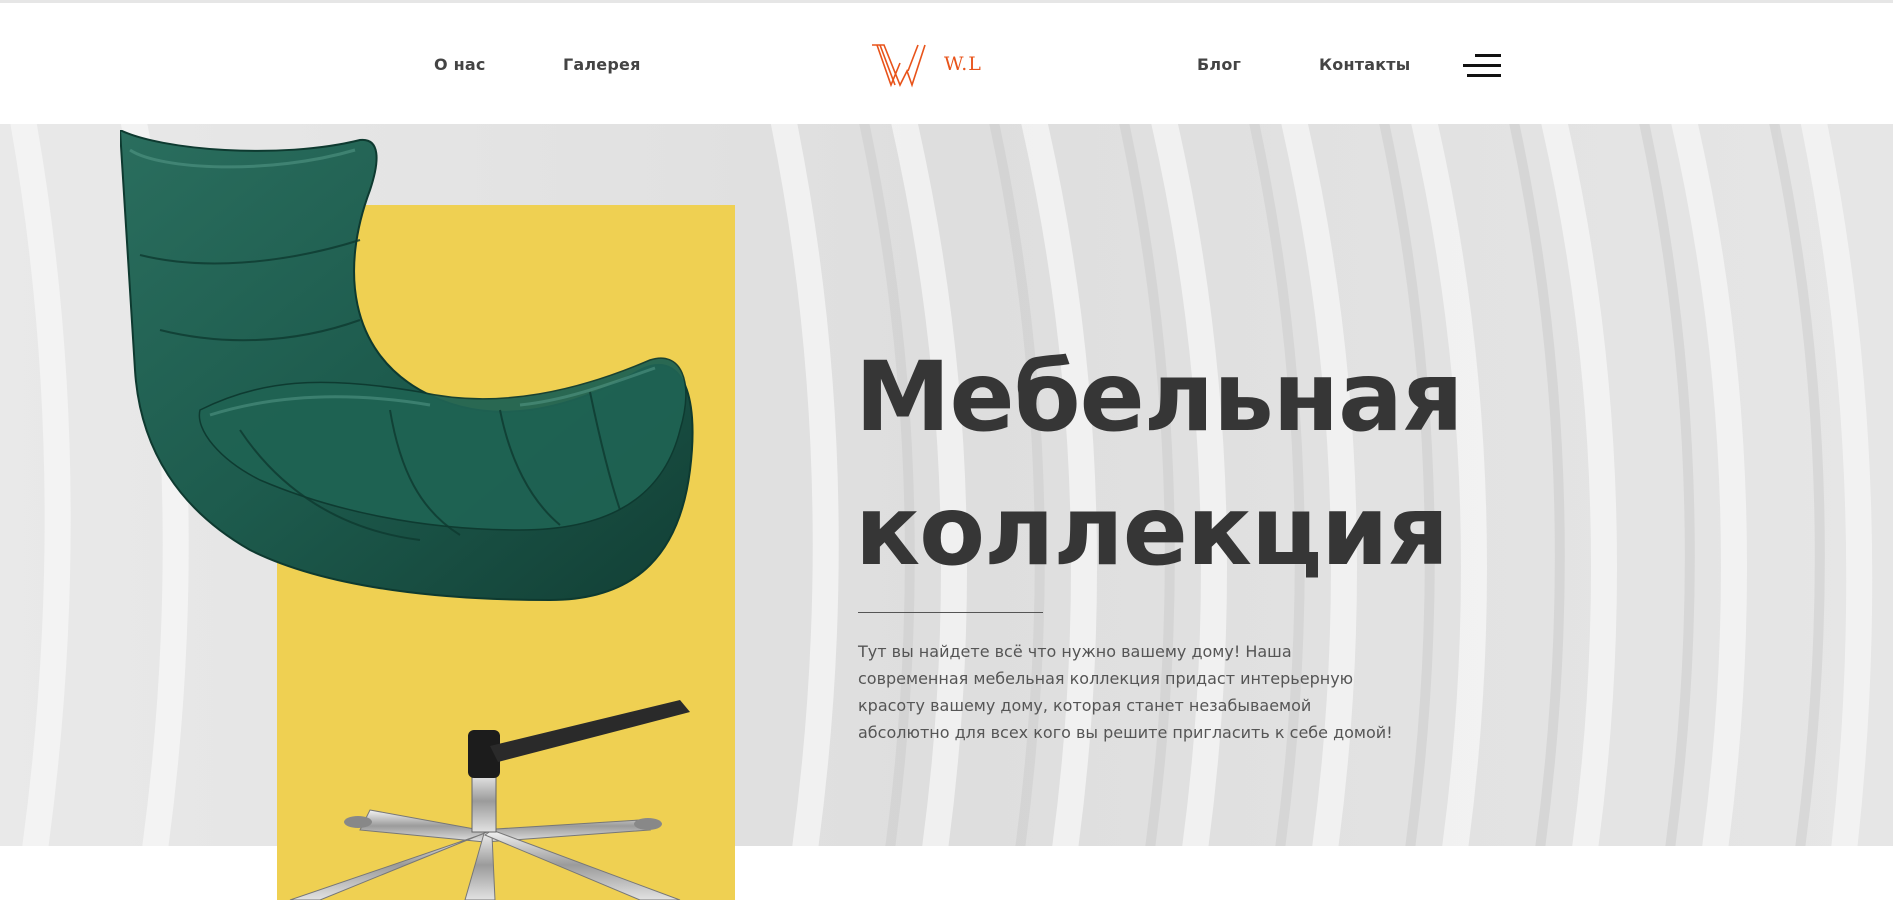  I want to click on menu-line-middle, so click(1482, 65).